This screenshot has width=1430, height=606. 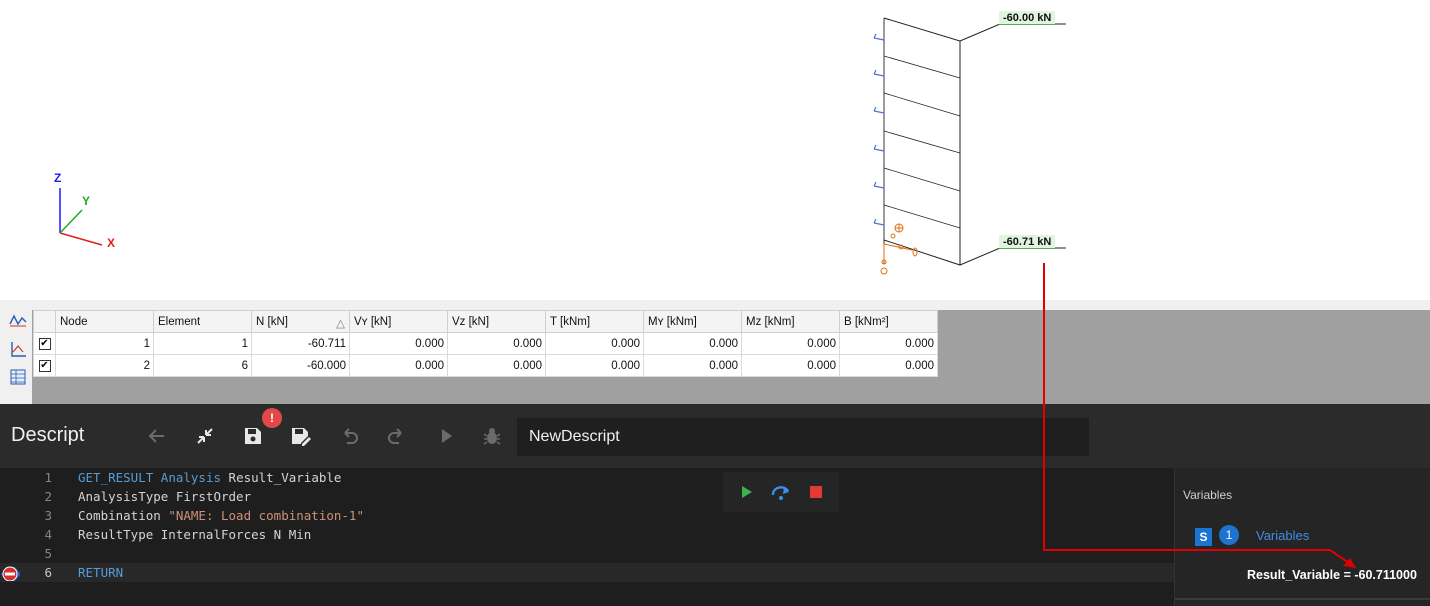 I want to click on cell-mz: 0.000, so click(x=790, y=343).